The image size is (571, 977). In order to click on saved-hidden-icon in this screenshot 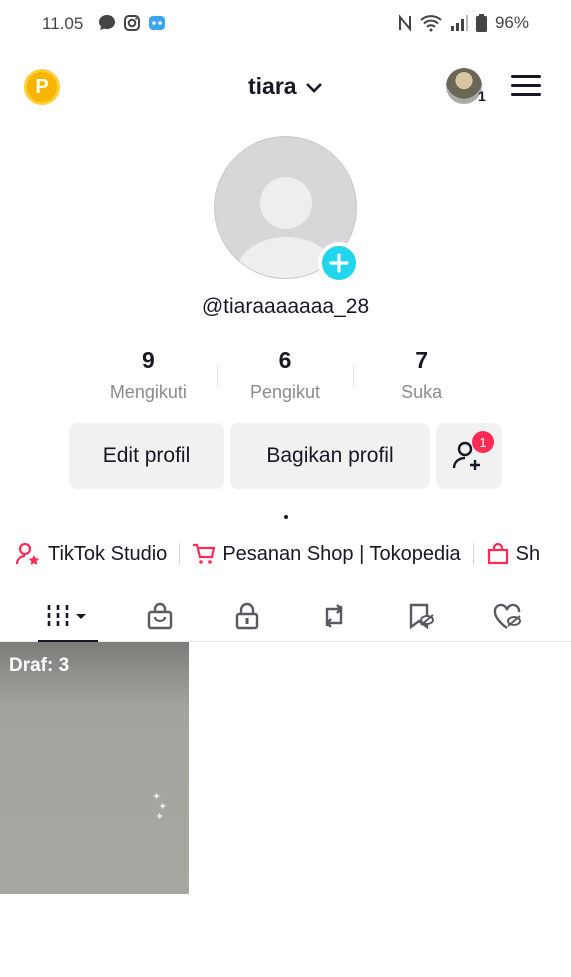, I will do `click(421, 616)`.